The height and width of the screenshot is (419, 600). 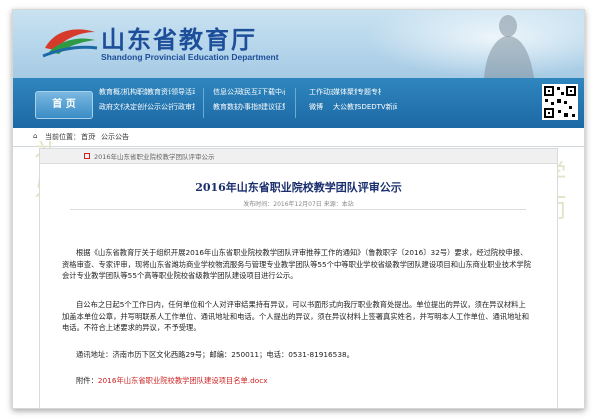 I want to click on nav-item: 行政审批, so click(x=183, y=109).